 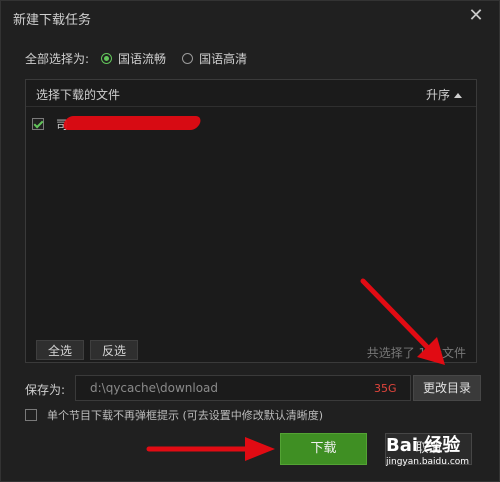 I want to click on quality-selector: 全部选择为: 国语流畅 国语高清, so click(x=144, y=58).